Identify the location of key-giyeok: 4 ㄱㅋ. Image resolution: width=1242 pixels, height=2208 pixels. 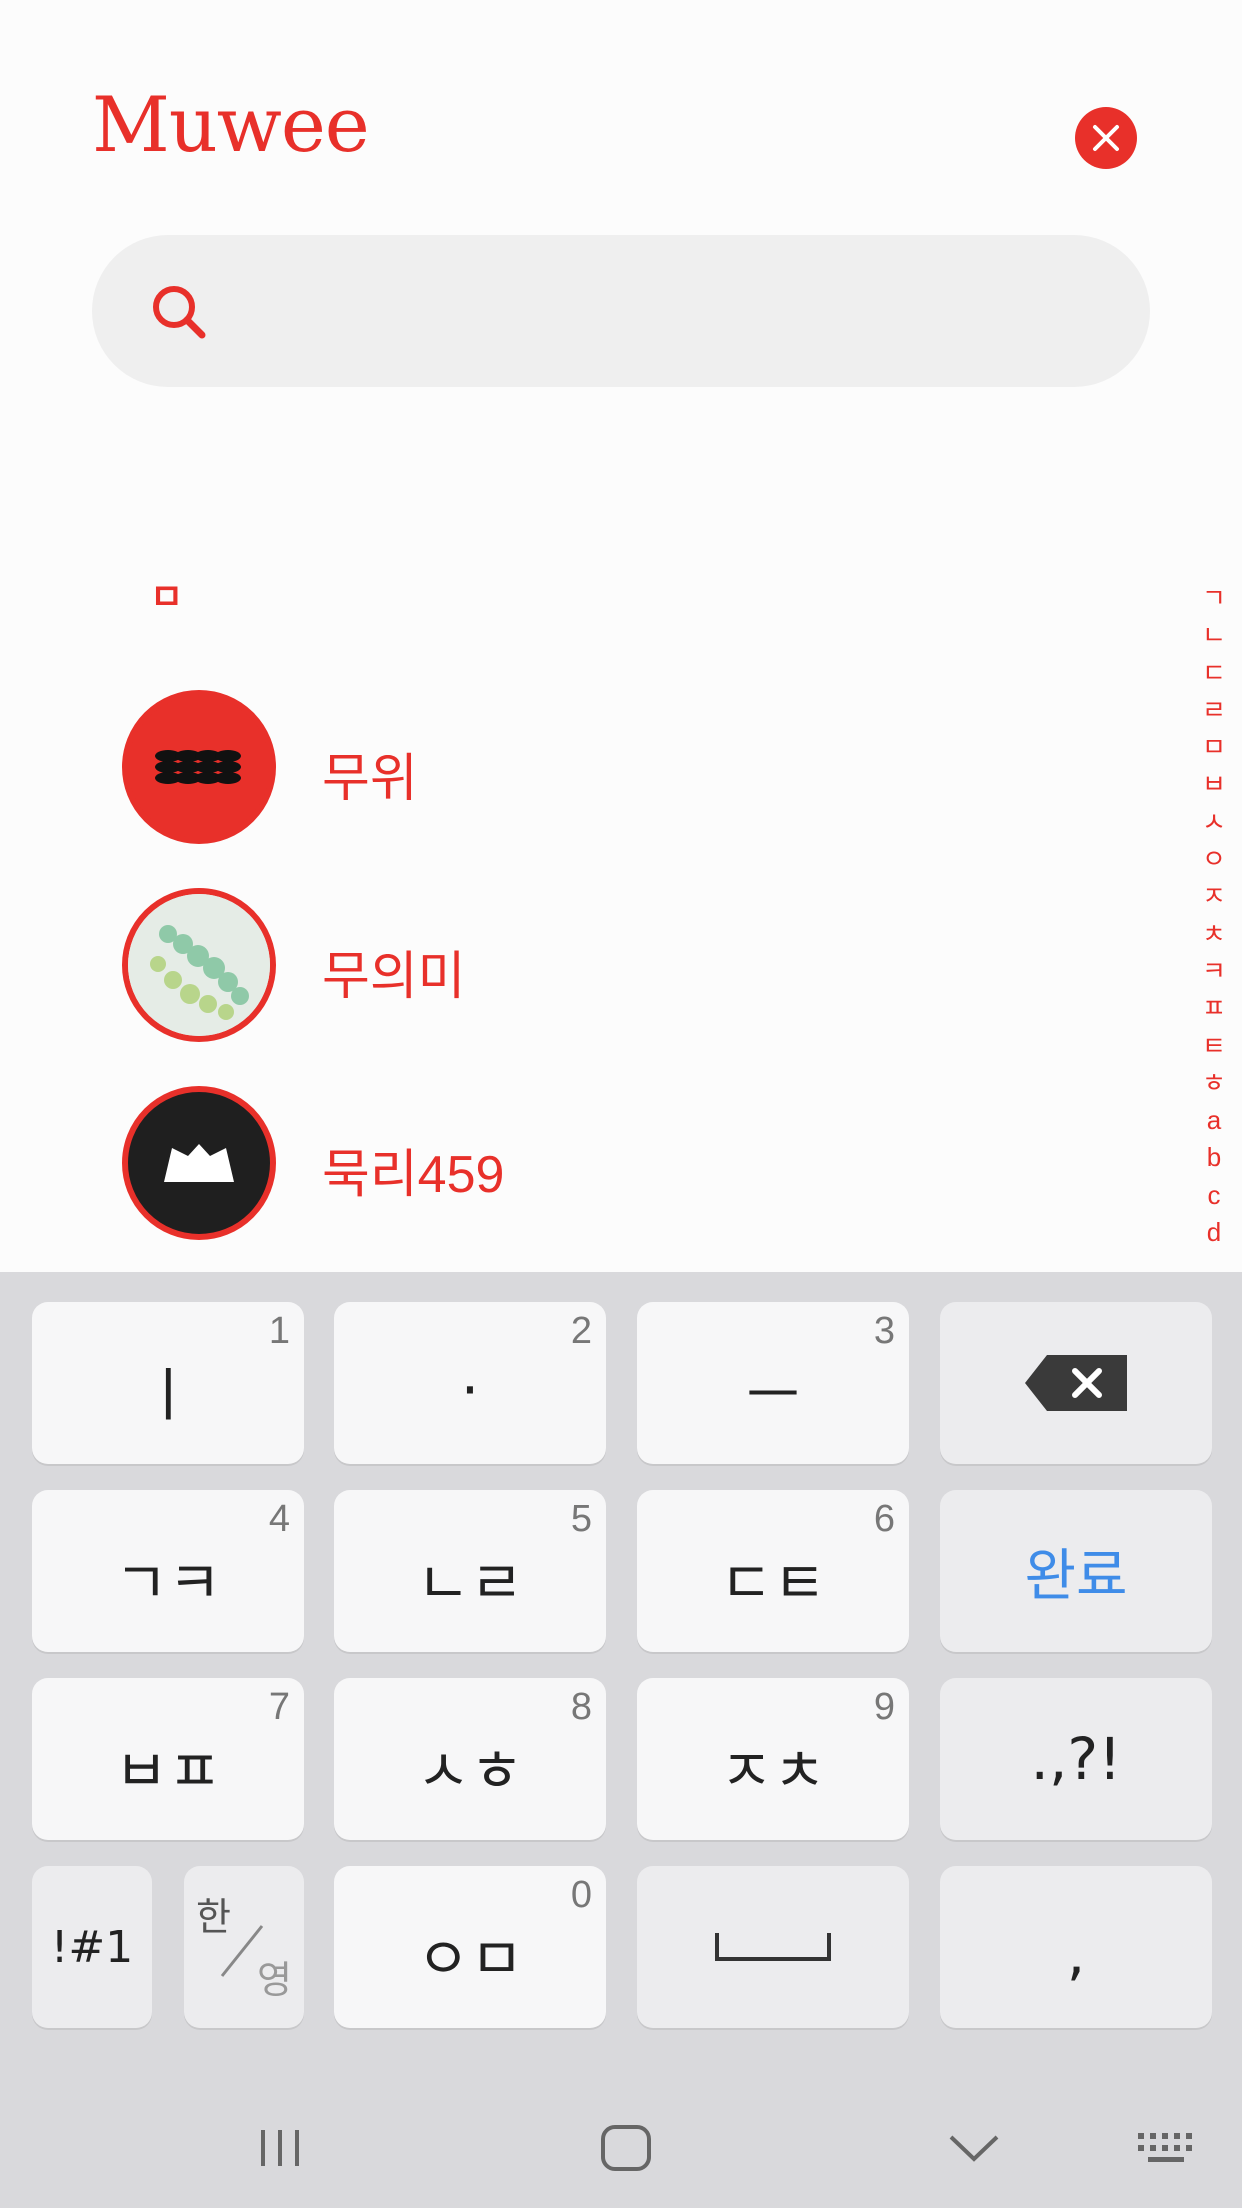
(168, 1571).